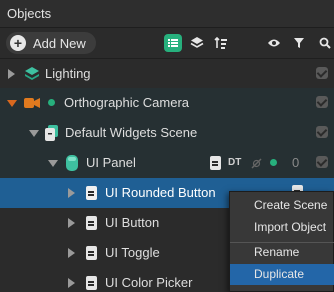 This screenshot has height=292, width=334. What do you see at coordinates (131, 132) in the screenshot?
I see `tree-item-label: Default Widgets Scene` at bounding box center [131, 132].